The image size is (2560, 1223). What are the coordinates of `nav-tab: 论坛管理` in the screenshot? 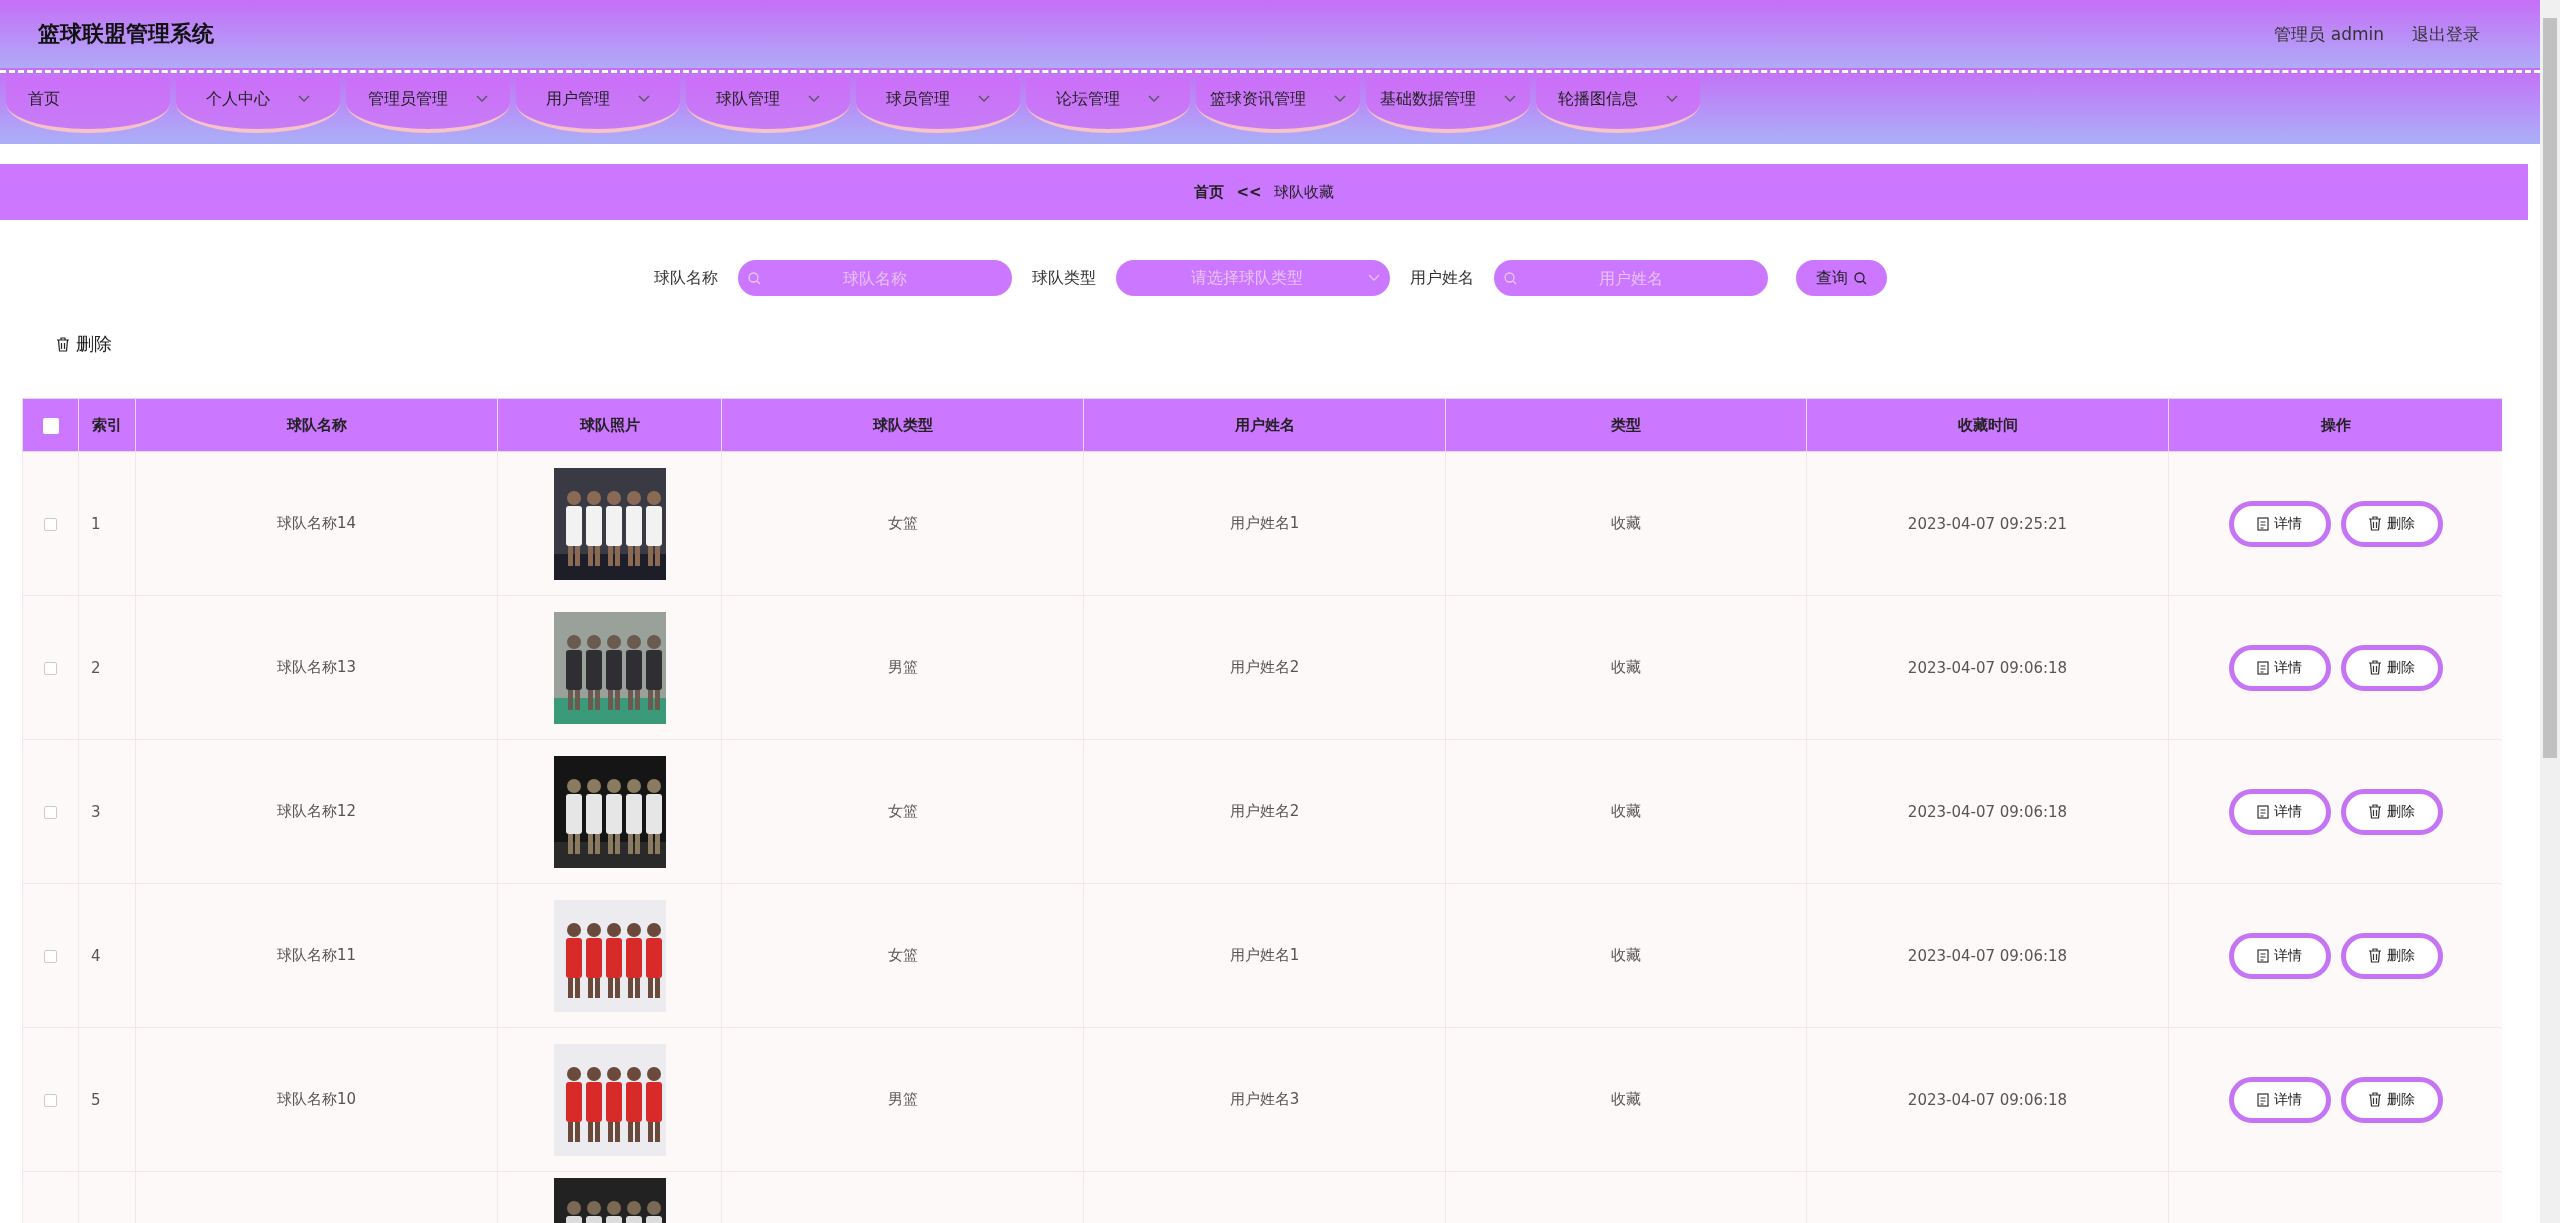 It's located at (1108, 105).